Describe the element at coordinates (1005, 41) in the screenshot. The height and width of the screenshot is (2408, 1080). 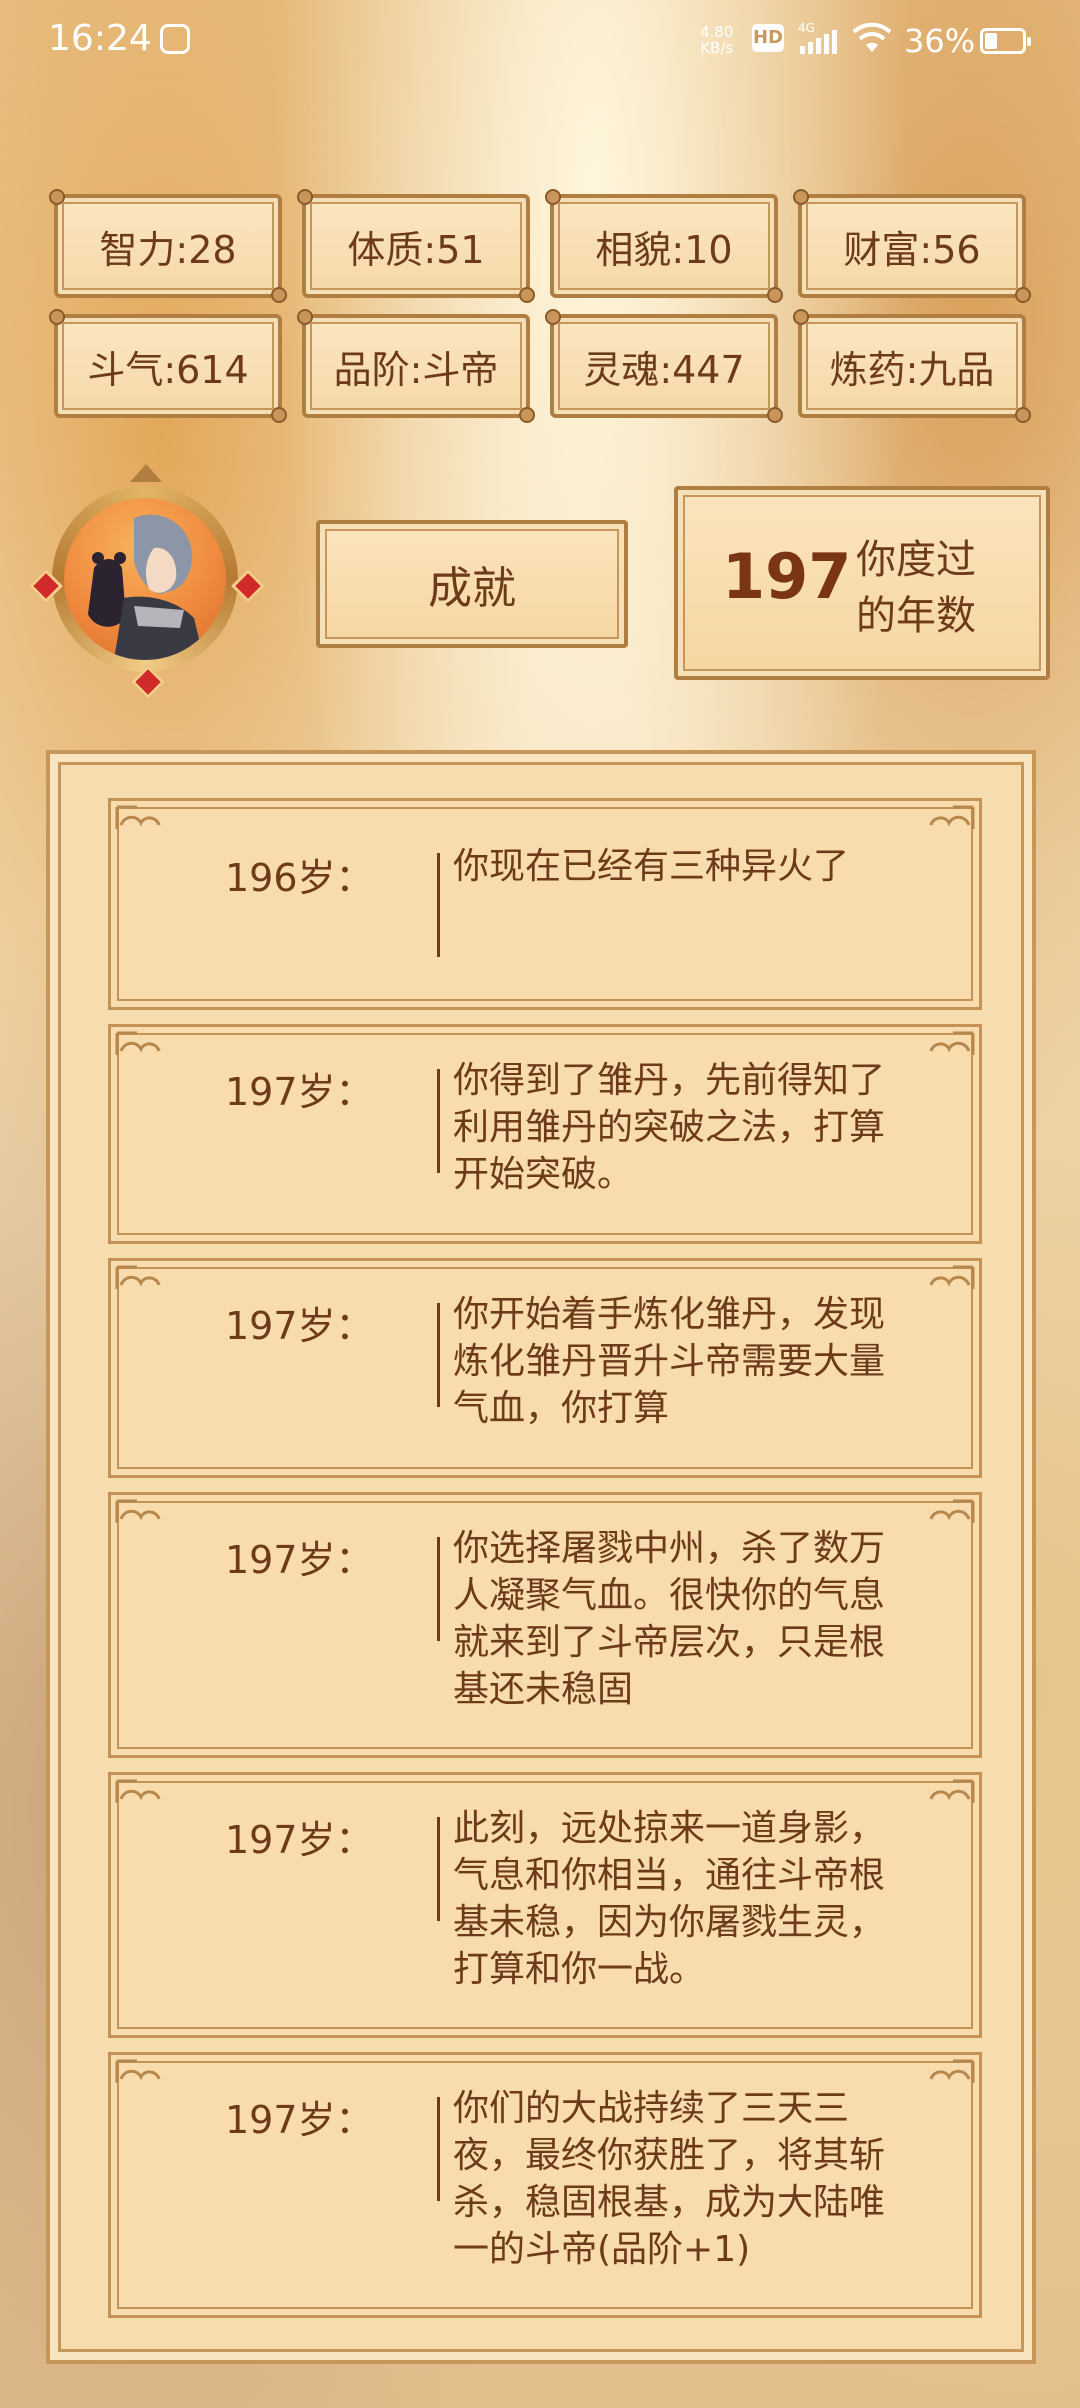
I see `battery-icon` at that location.